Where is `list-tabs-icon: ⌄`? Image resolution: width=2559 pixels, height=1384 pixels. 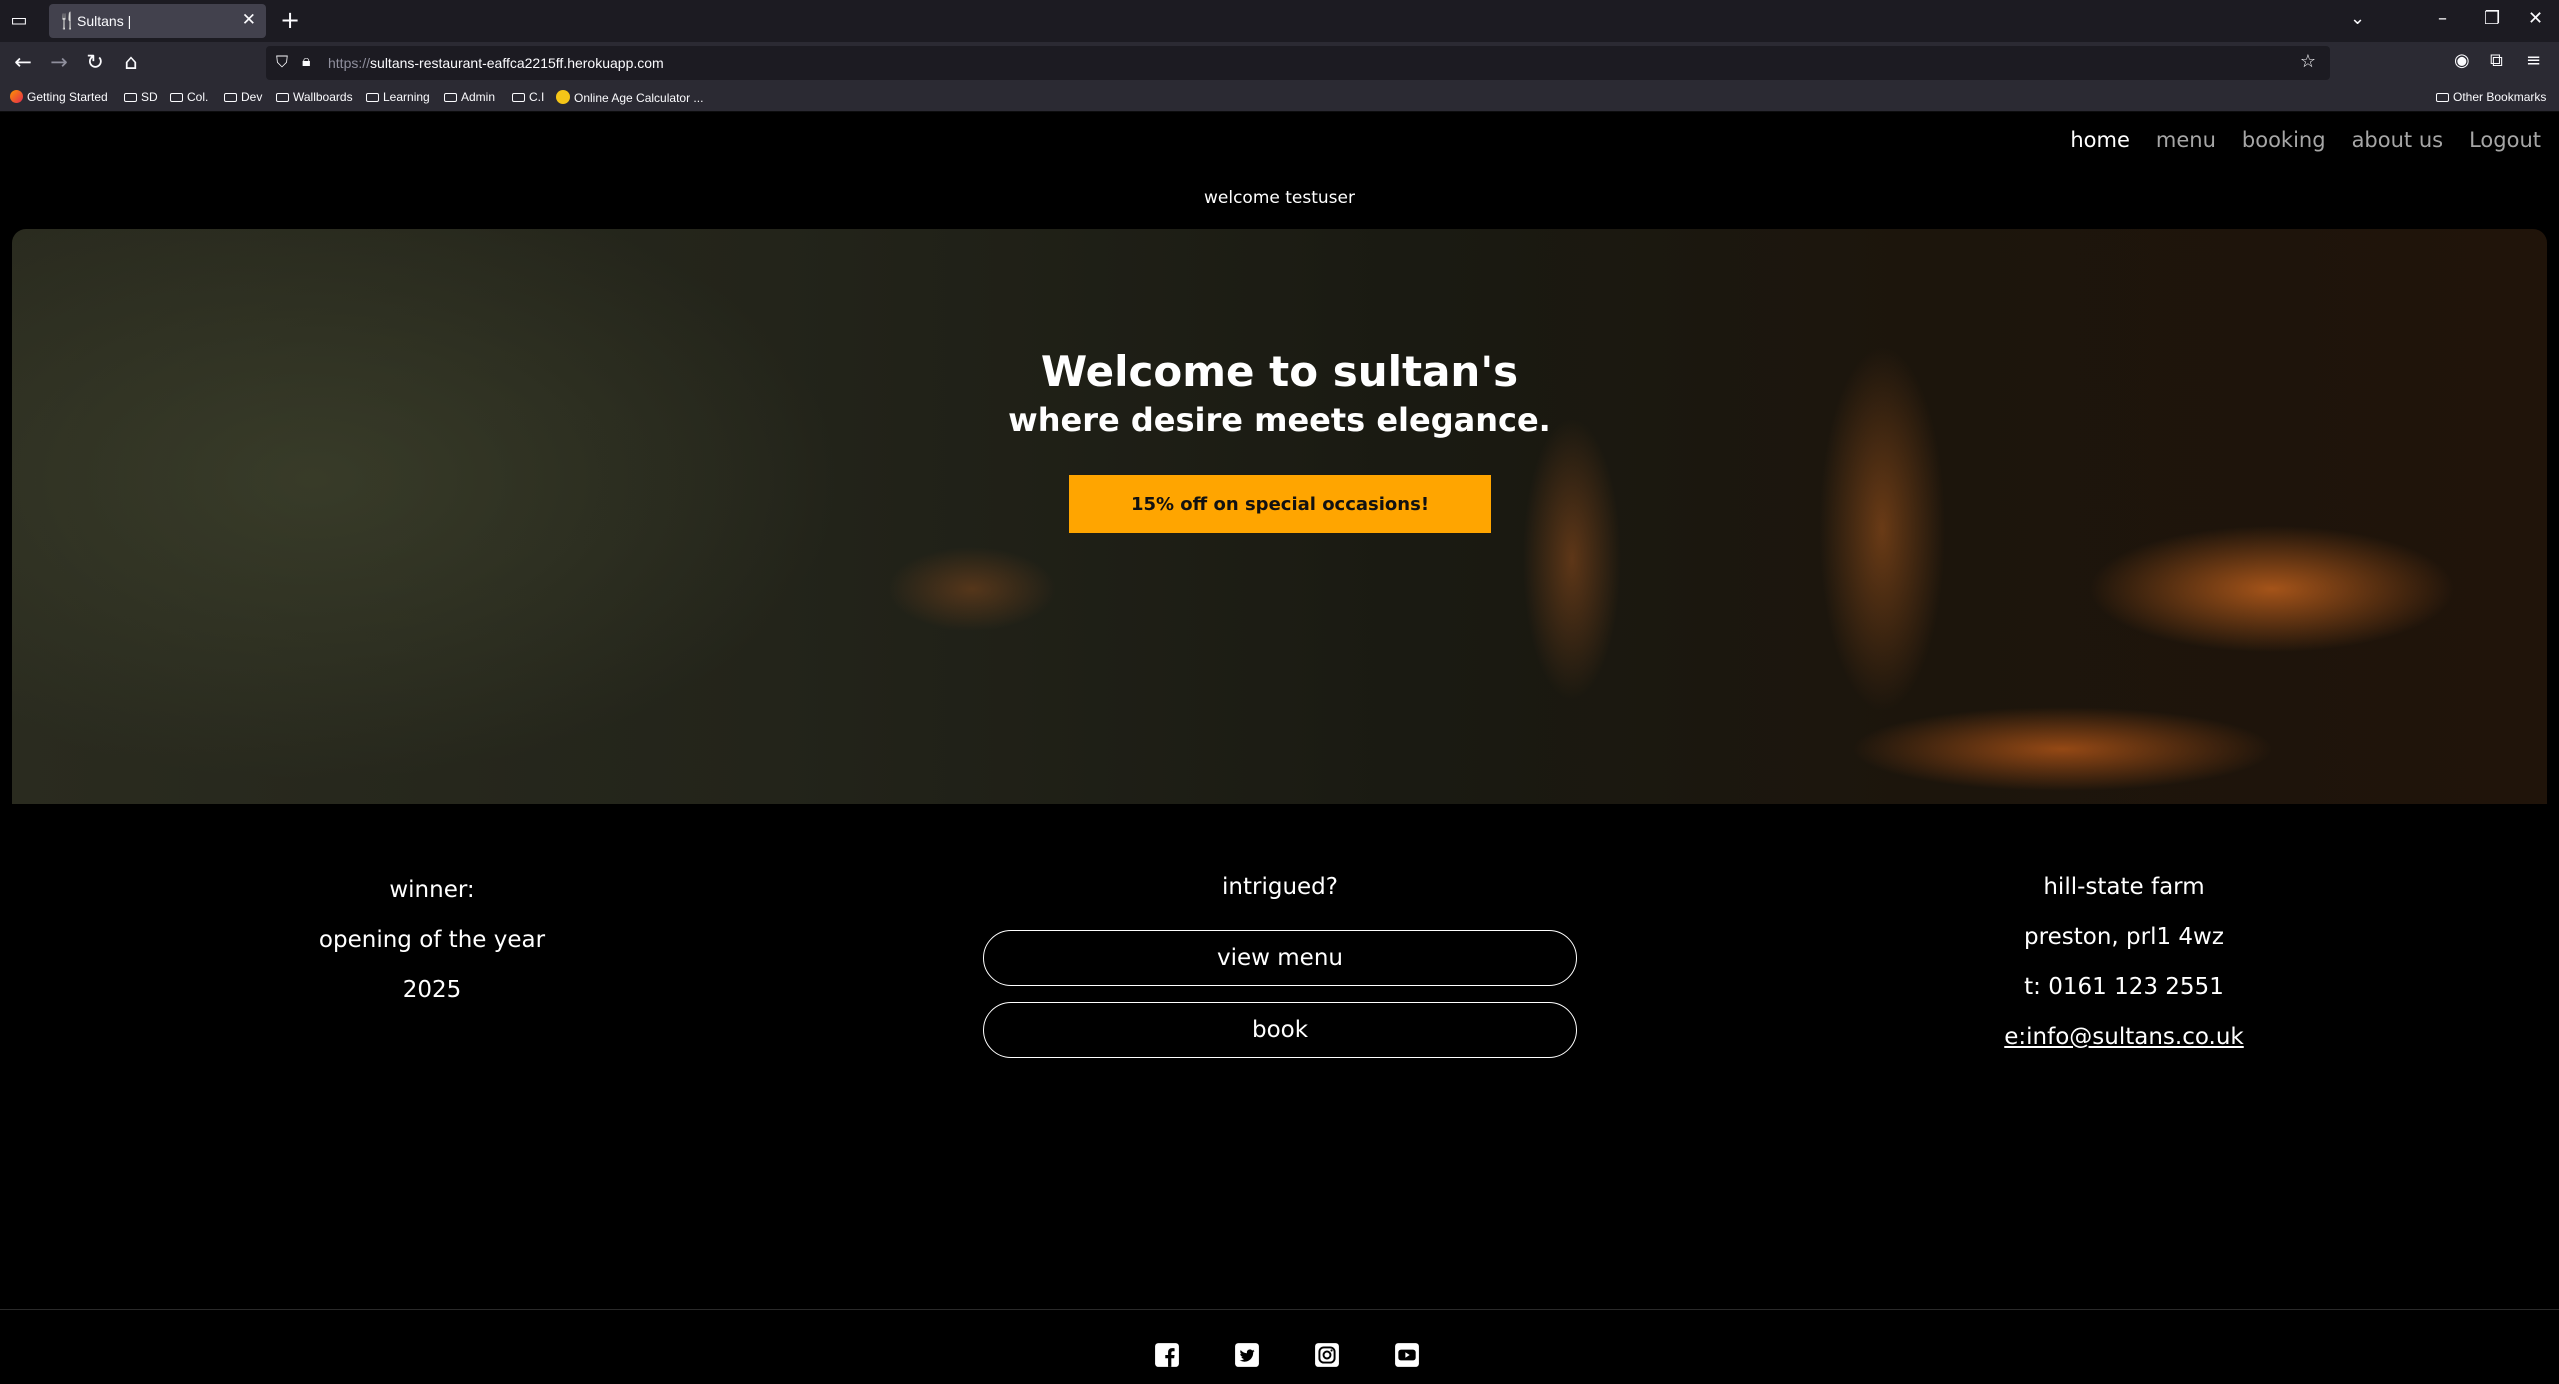
list-tabs-icon: ⌄ is located at coordinates (2357, 18).